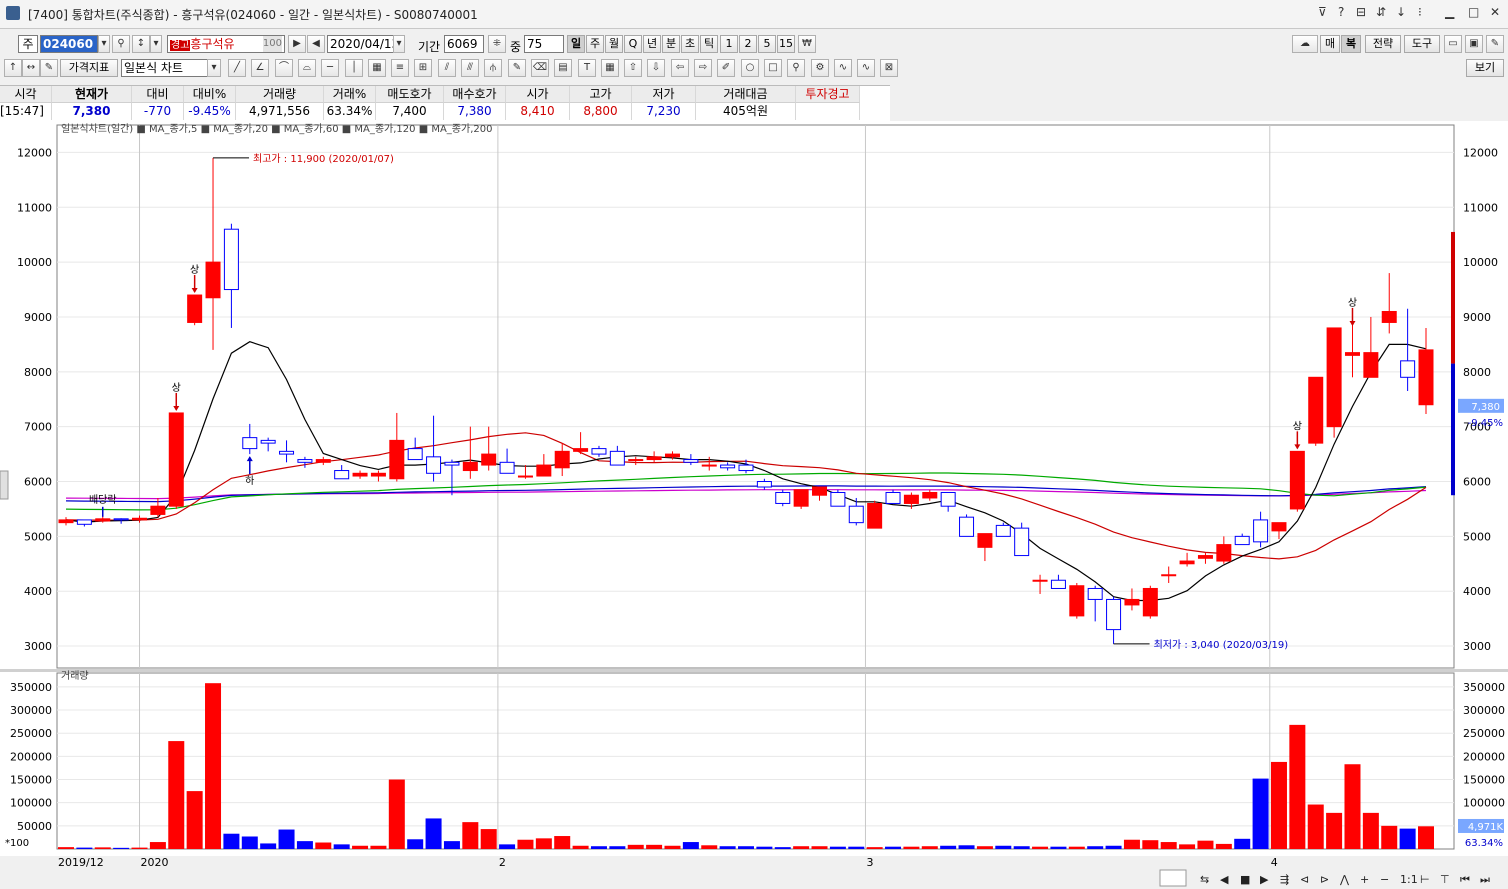 The image size is (1508, 889). Describe the element at coordinates (493, 68) in the screenshot. I see `pitchfork-tool-icon: ⫛` at that location.